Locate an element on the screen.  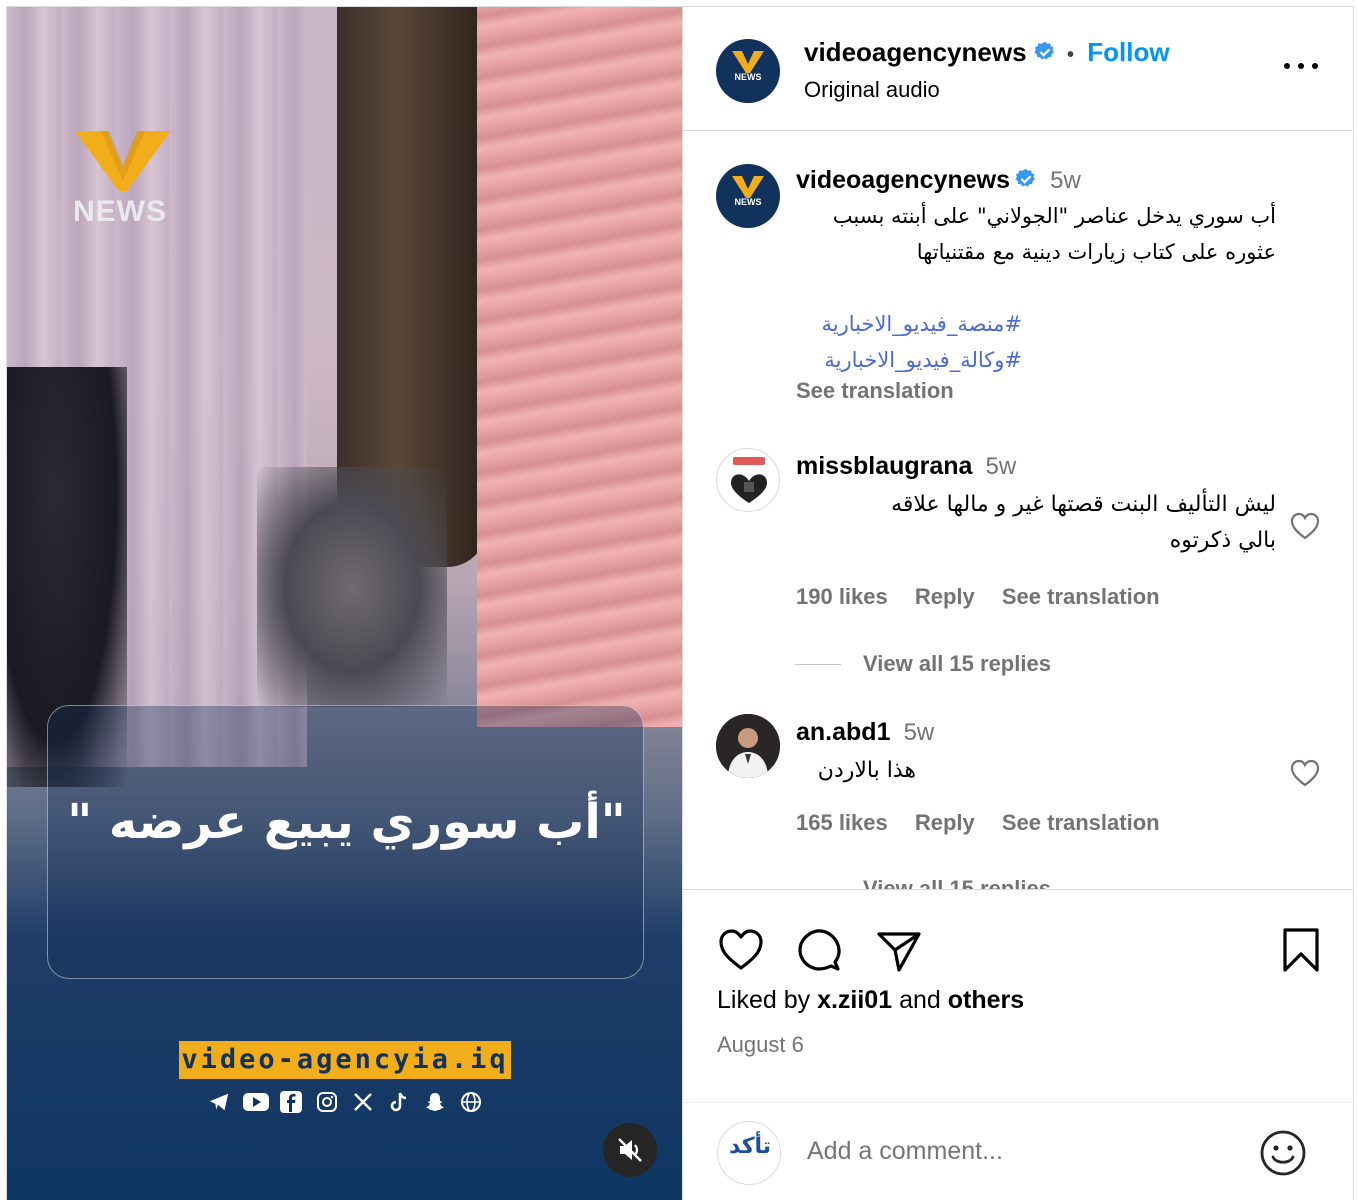
caption-author-avatar: NEWS is located at coordinates (748, 196).